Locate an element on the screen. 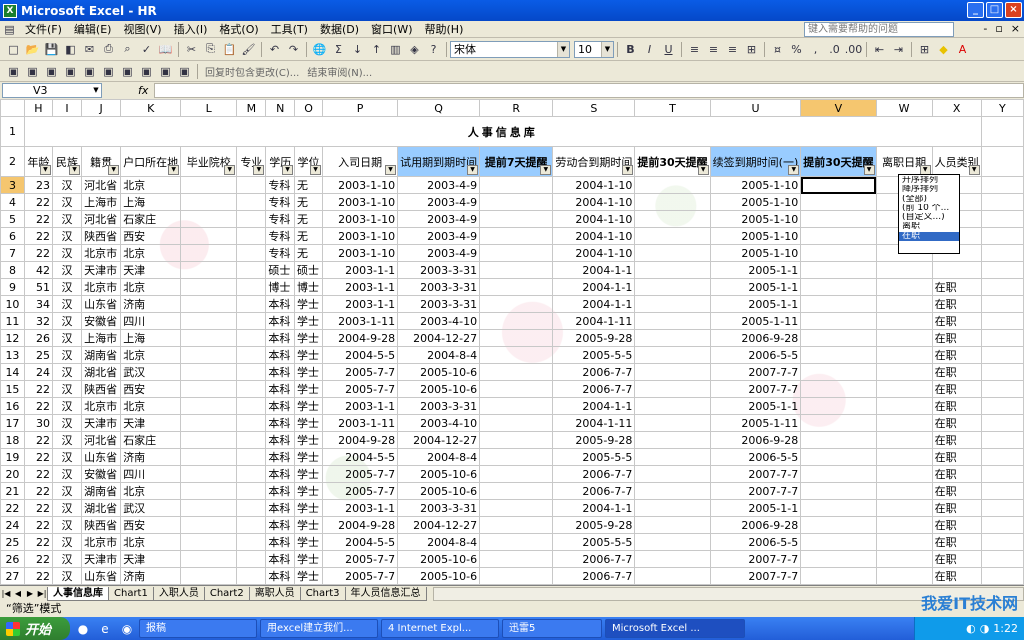 The width and height of the screenshot is (1024, 640). row-header: 17 is located at coordinates (12, 423).